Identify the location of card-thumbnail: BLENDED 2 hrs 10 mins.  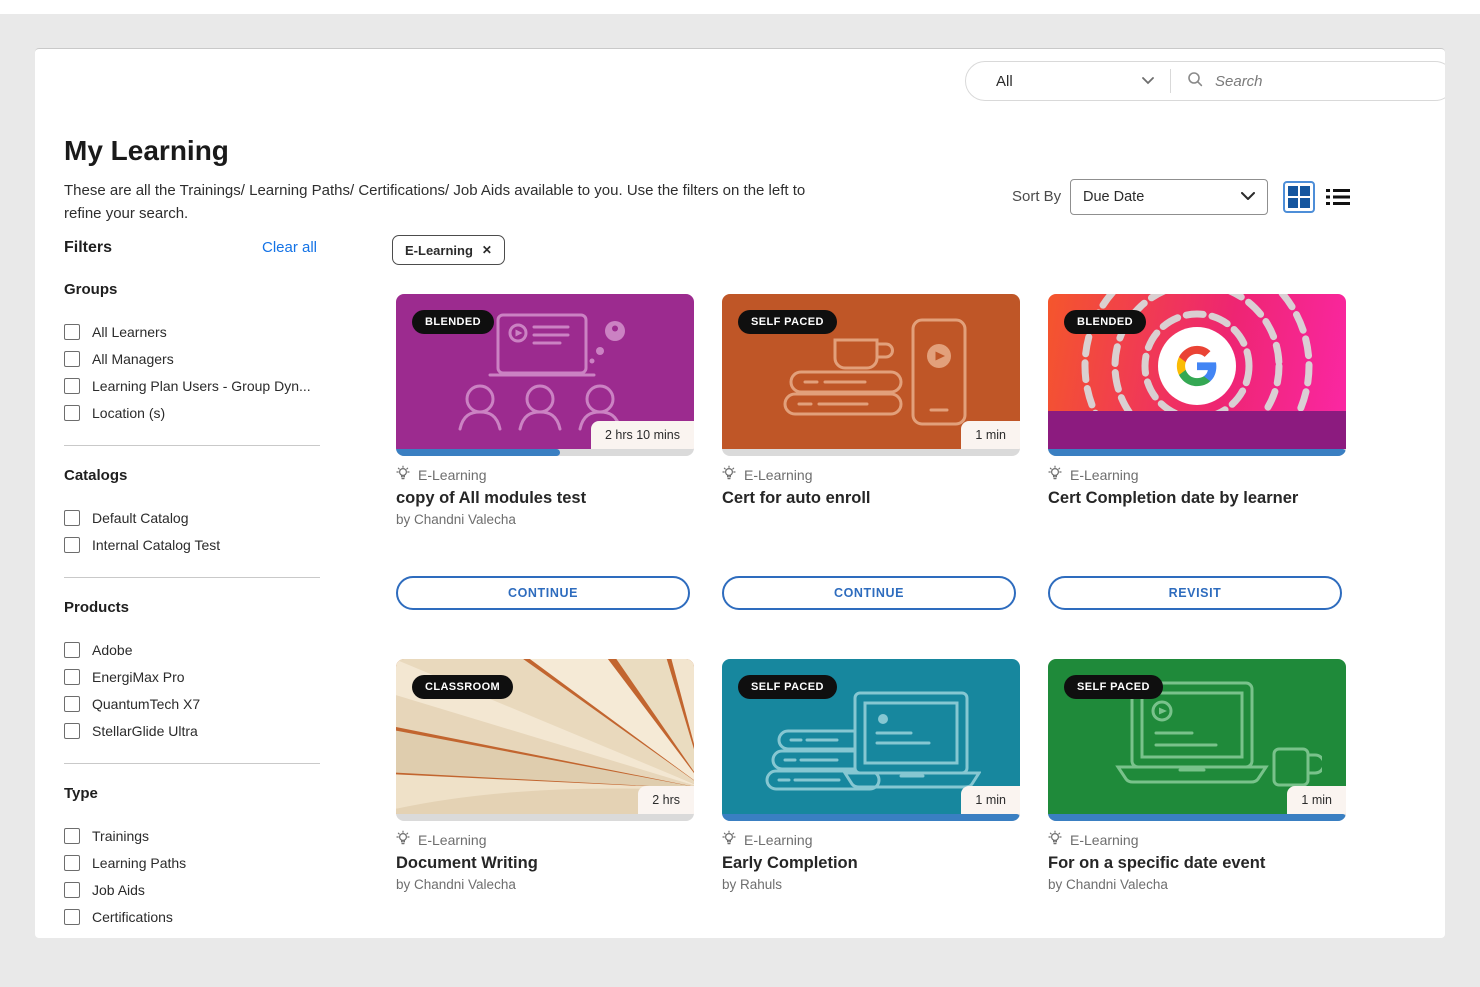
(545, 375).